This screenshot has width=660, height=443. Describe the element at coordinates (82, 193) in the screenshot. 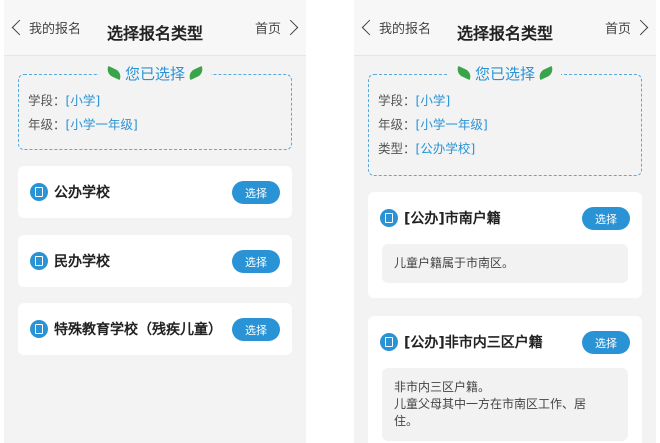

I see `option-title: 公办学校` at that location.